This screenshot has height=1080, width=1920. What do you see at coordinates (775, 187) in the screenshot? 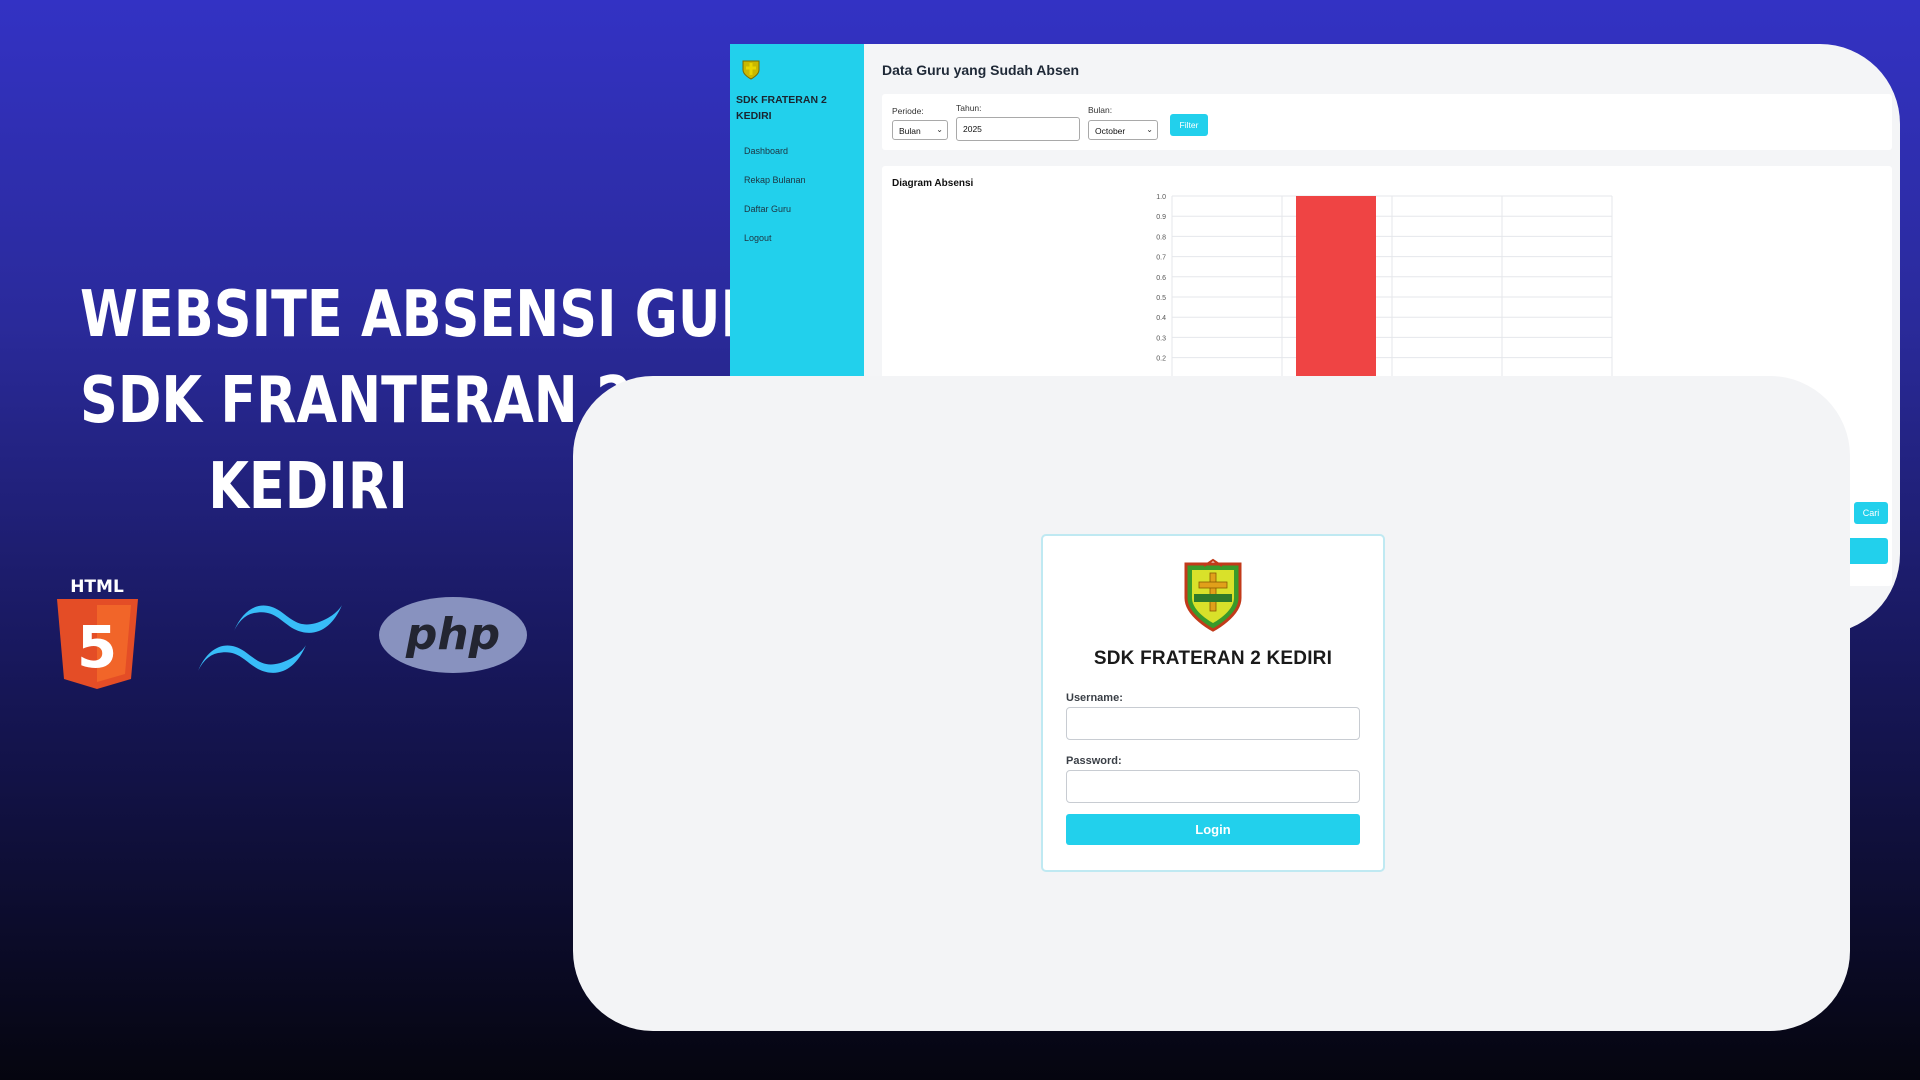
I see `sidebar-item-rekap-bulanan: Rekap Bulanan` at bounding box center [775, 187].